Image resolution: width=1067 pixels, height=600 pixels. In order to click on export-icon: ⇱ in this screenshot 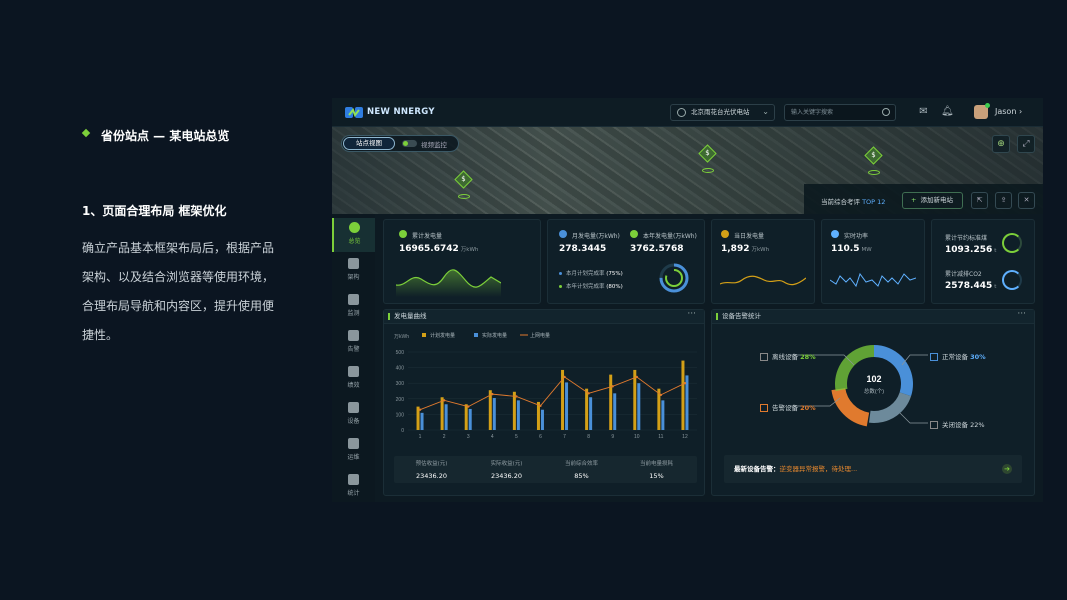, I will do `click(979, 200)`.